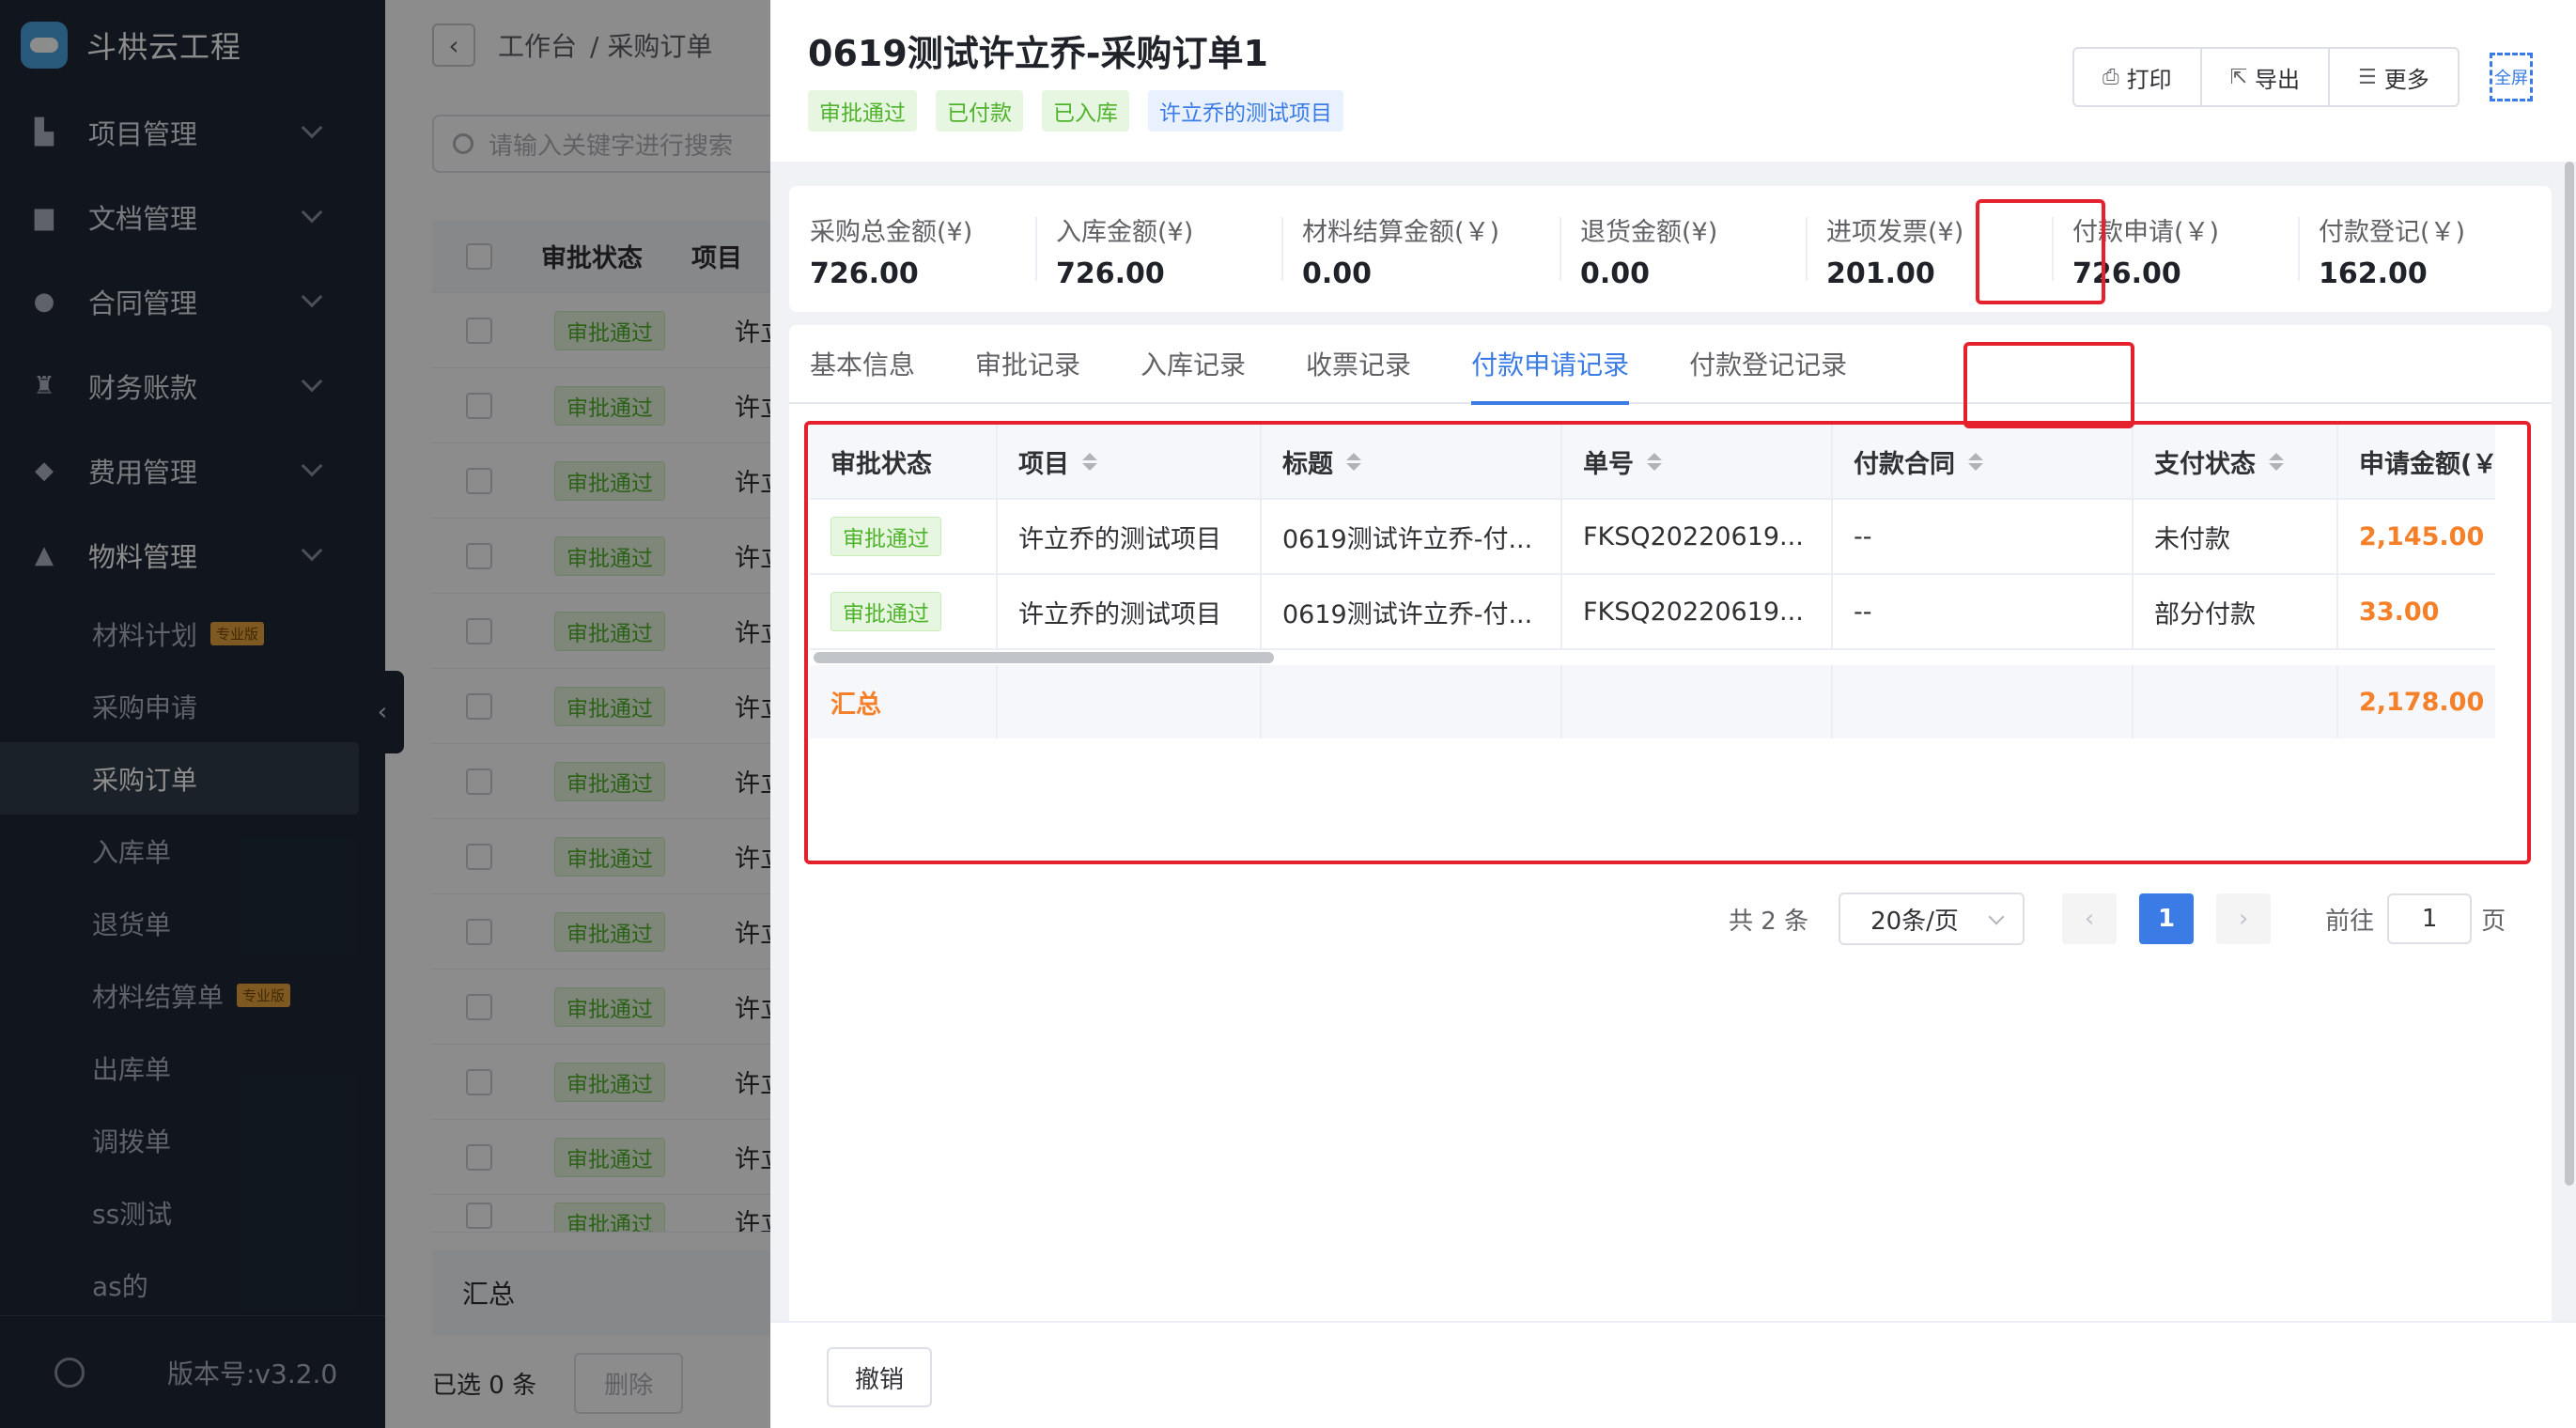 Image resolution: width=2576 pixels, height=1428 pixels. I want to click on page-number-current: 1, so click(2167, 918).